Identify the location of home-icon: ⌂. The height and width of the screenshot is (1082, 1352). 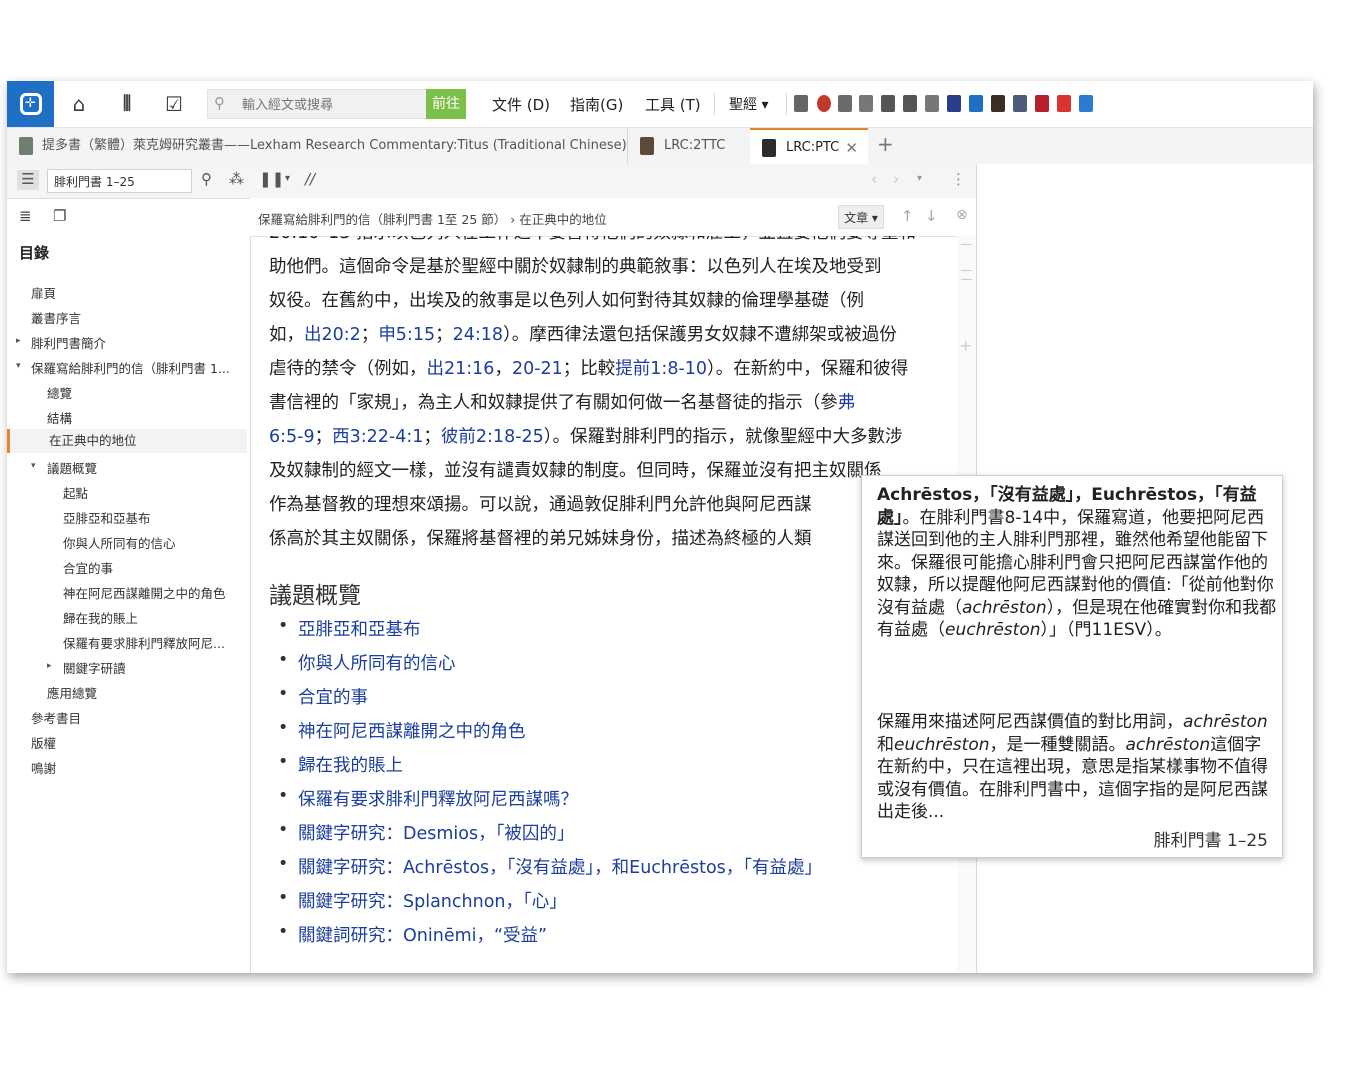
(79, 104).